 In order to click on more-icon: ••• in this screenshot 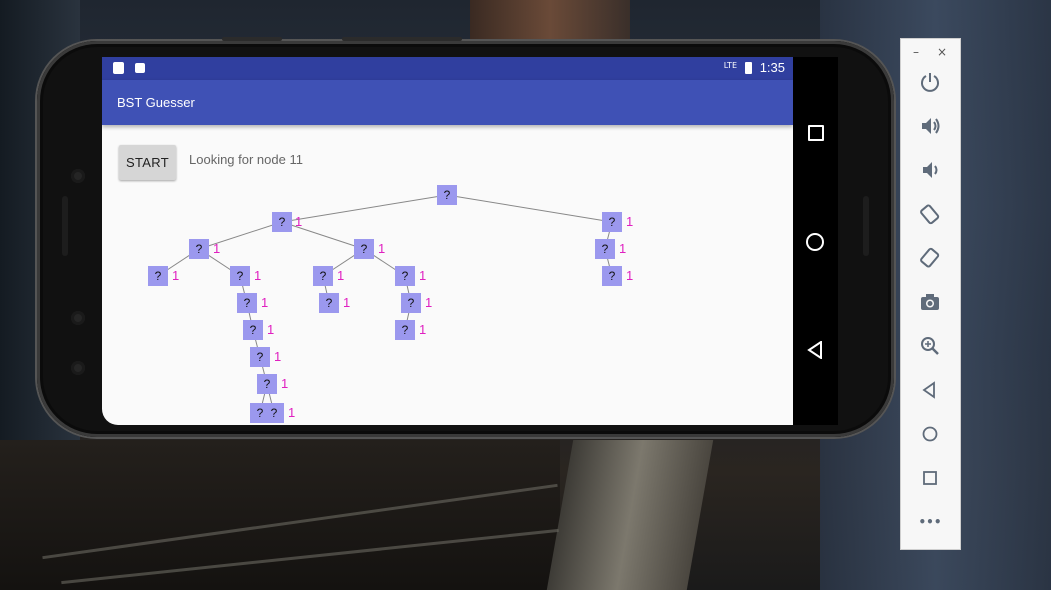, I will do `click(930, 522)`.